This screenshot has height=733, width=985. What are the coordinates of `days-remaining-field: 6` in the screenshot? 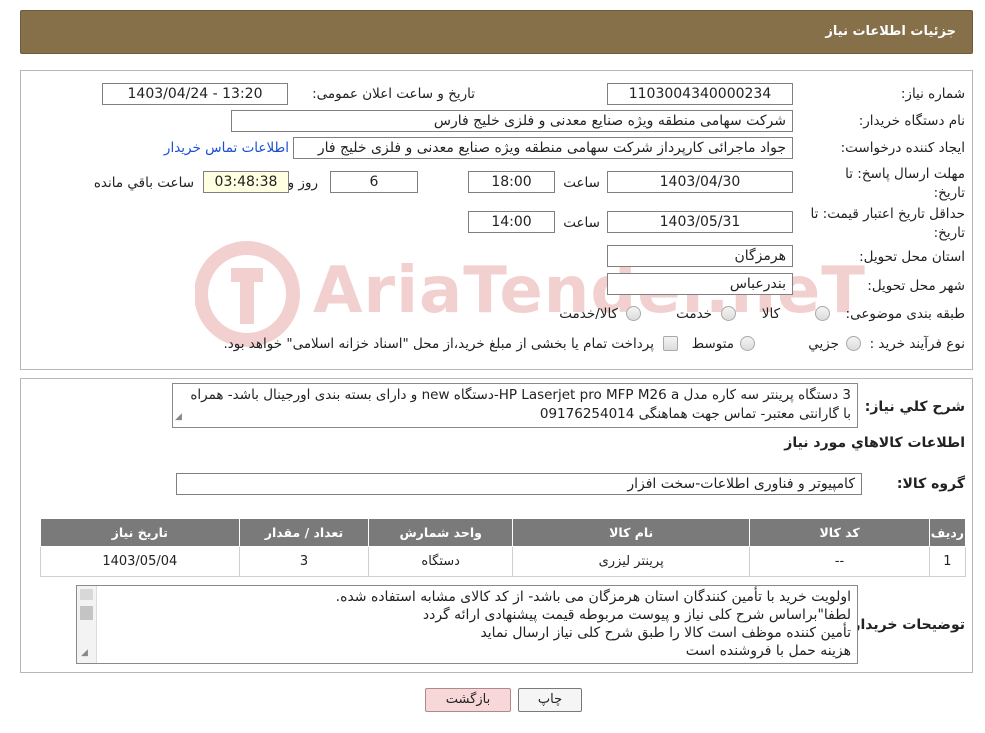 It's located at (374, 182).